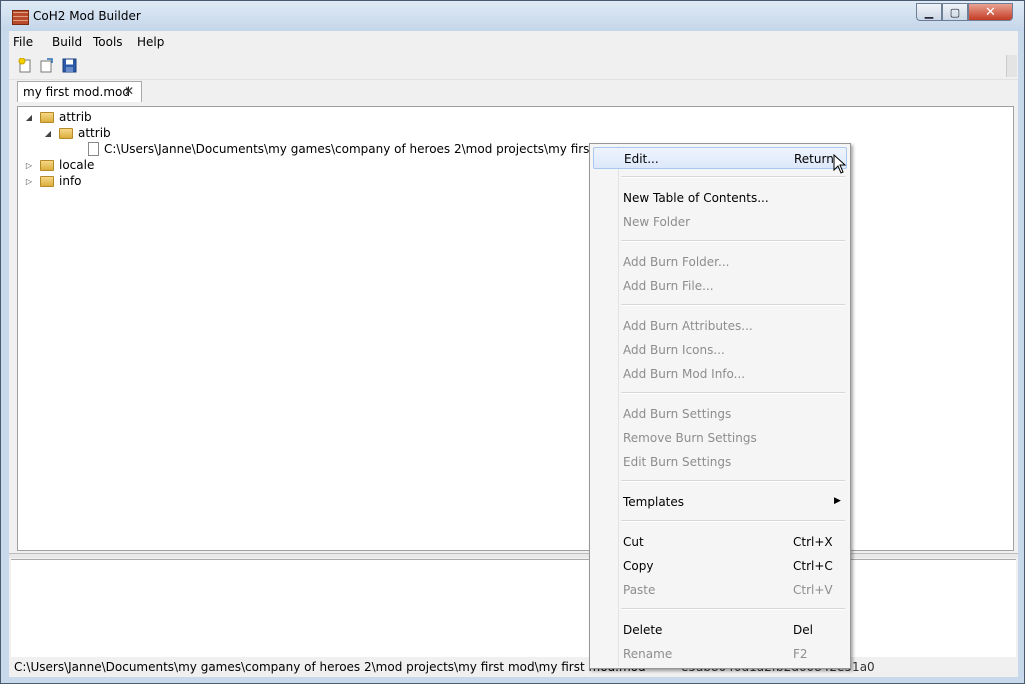 The image size is (1025, 684). I want to click on tree-item-attrib: ◢ attrib, so click(58, 117).